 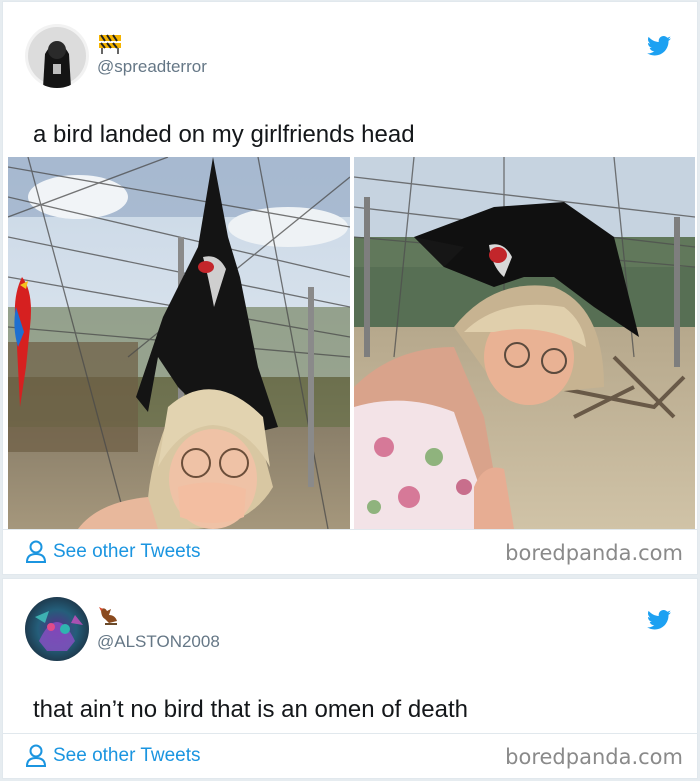 What do you see at coordinates (158, 642) in the screenshot?
I see `user-handle: @ALSTON2008` at bounding box center [158, 642].